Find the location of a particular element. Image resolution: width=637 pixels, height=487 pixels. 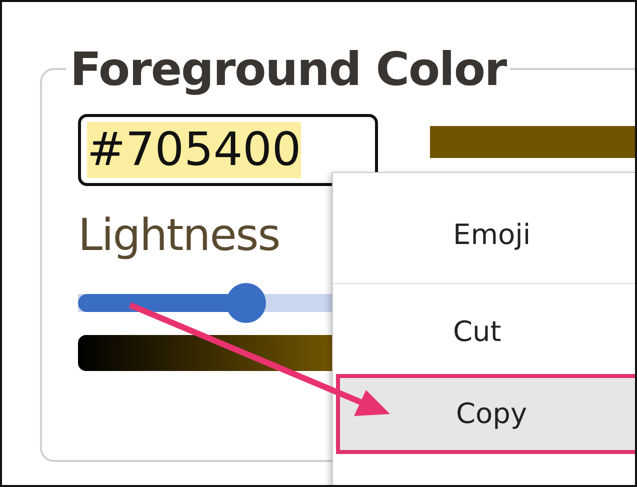

hex-input-field: #705400 is located at coordinates (228, 150).